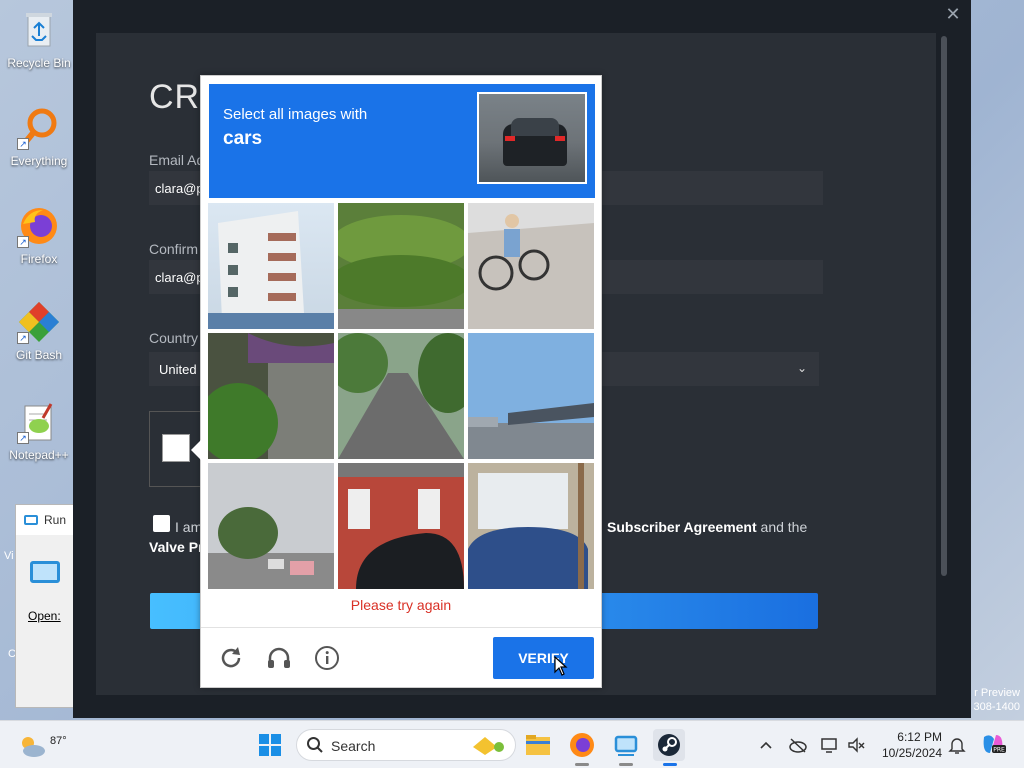  Describe the element at coordinates (58, 741) in the screenshot. I see `weather-temp: 87°` at that location.